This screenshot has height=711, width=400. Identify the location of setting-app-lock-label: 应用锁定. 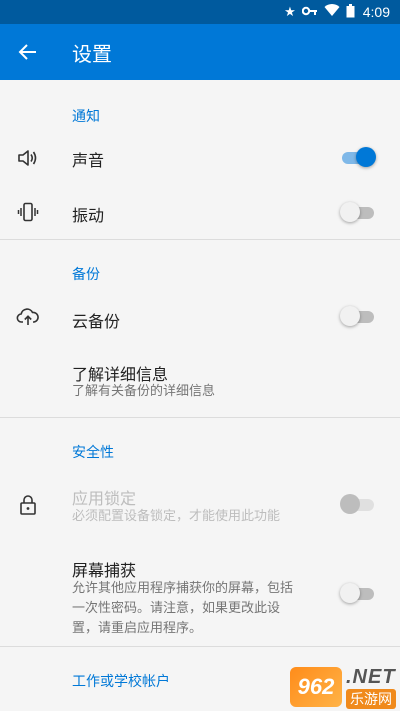
(104, 498).